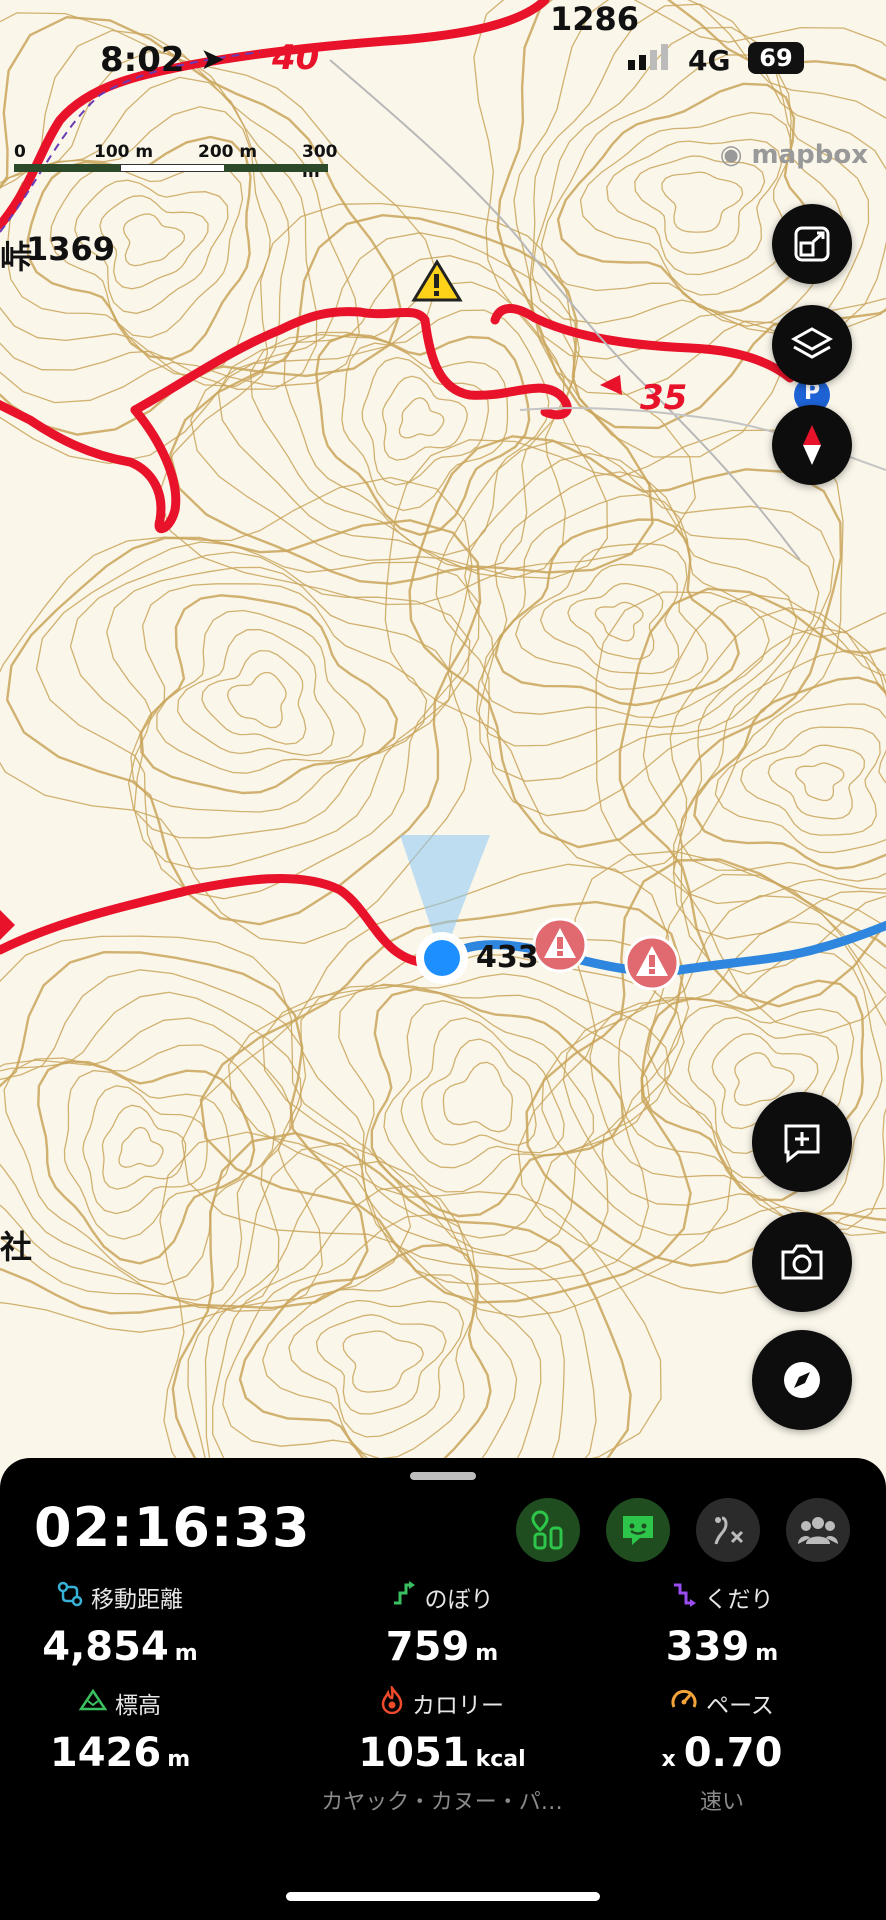  I want to click on layers-icon, so click(812, 343).